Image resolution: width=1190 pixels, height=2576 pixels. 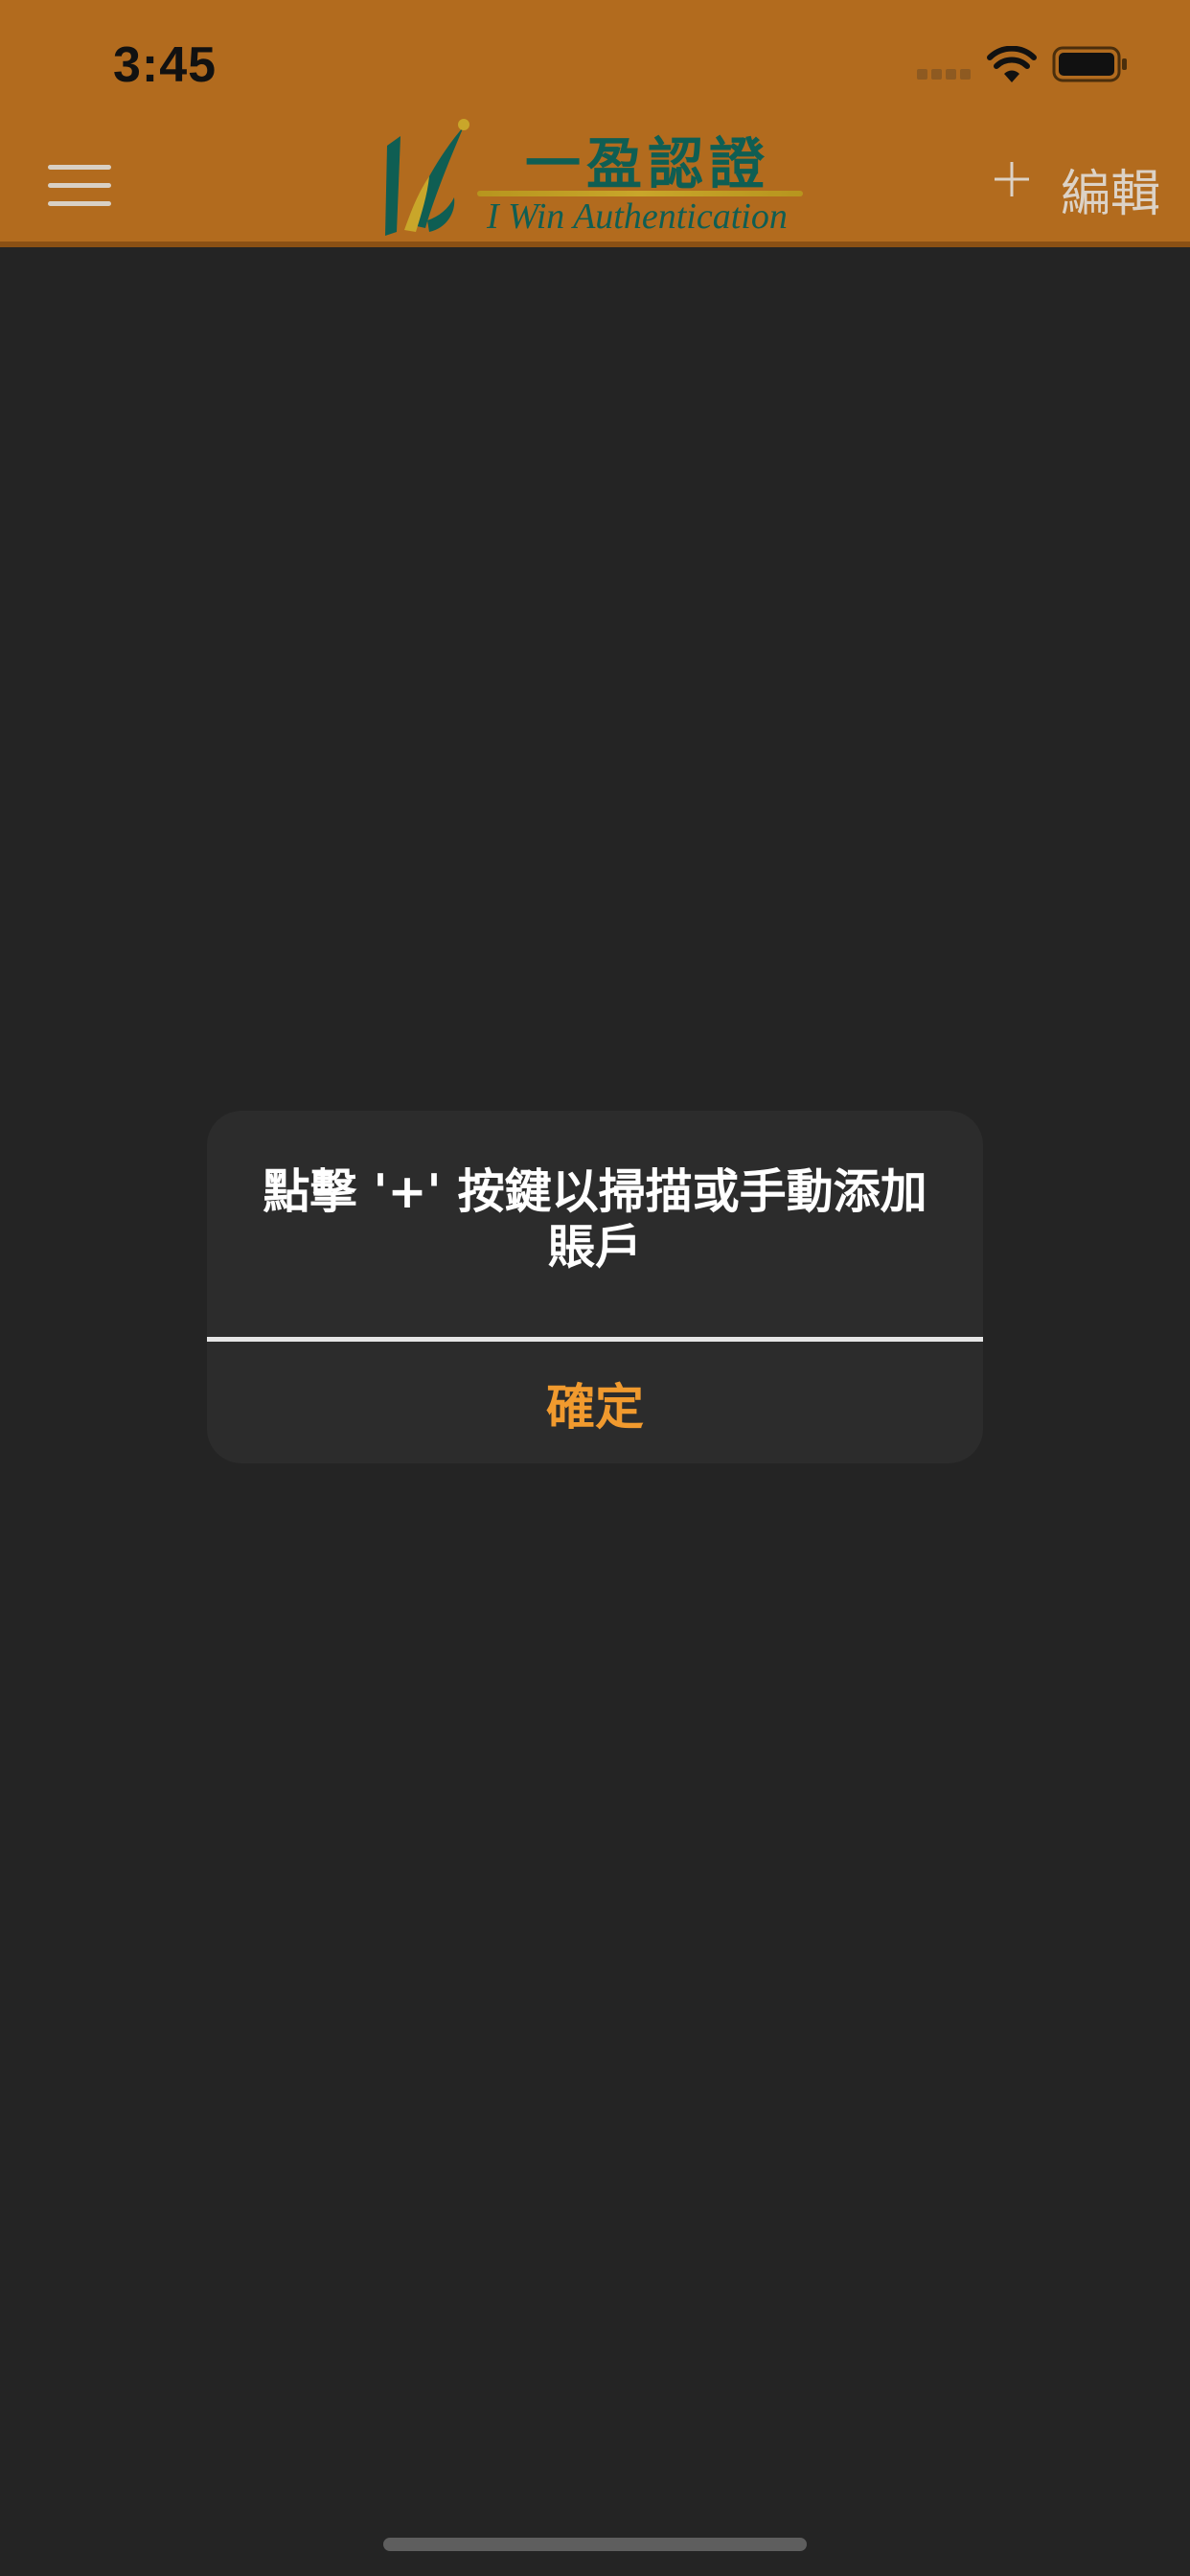 What do you see at coordinates (1110, 189) in the screenshot?
I see `edit-button: 編輯` at bounding box center [1110, 189].